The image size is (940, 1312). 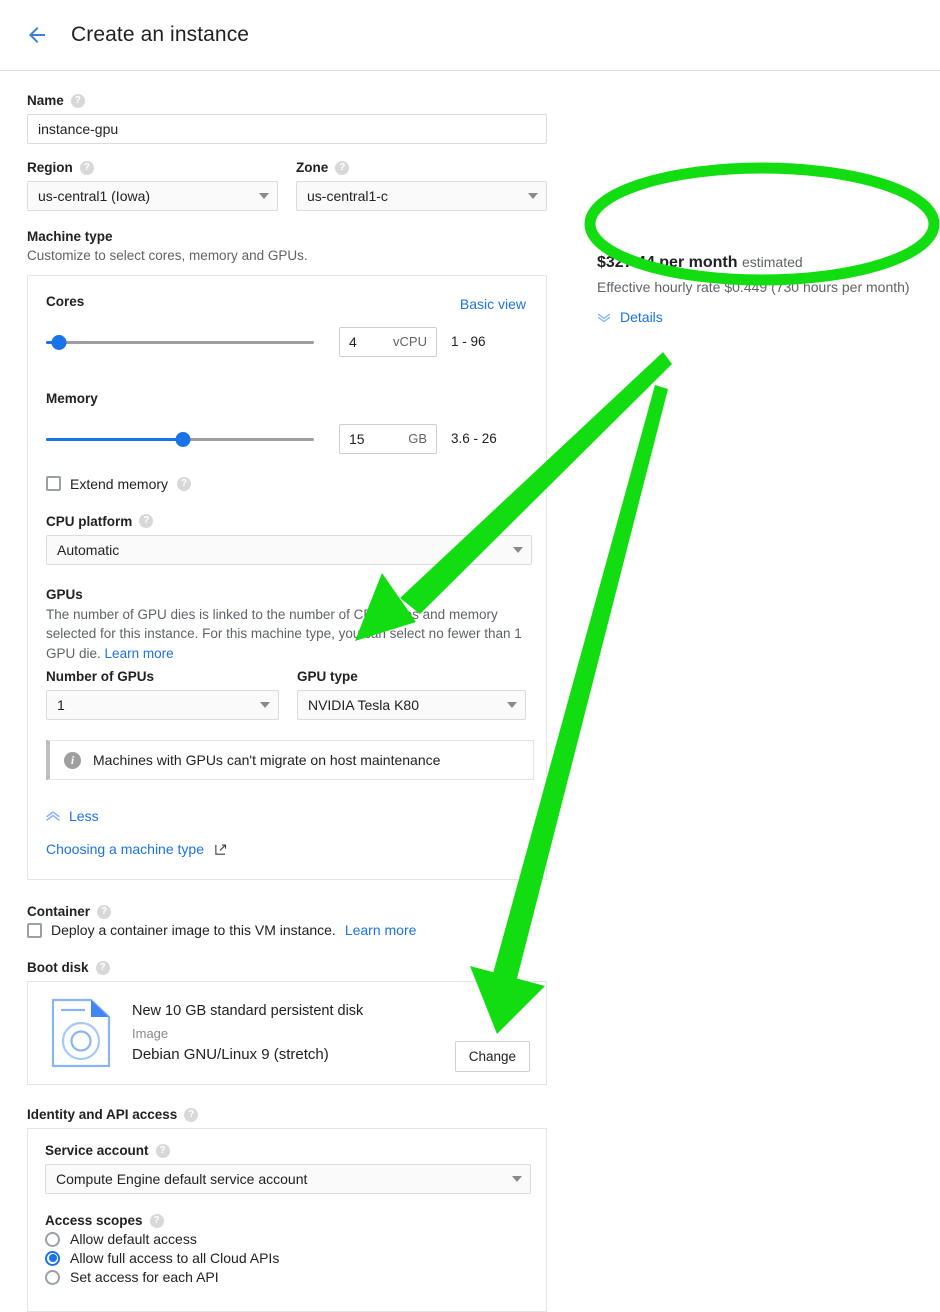 What do you see at coordinates (139, 653) in the screenshot?
I see `gpus-learn-more-link: Learn more` at bounding box center [139, 653].